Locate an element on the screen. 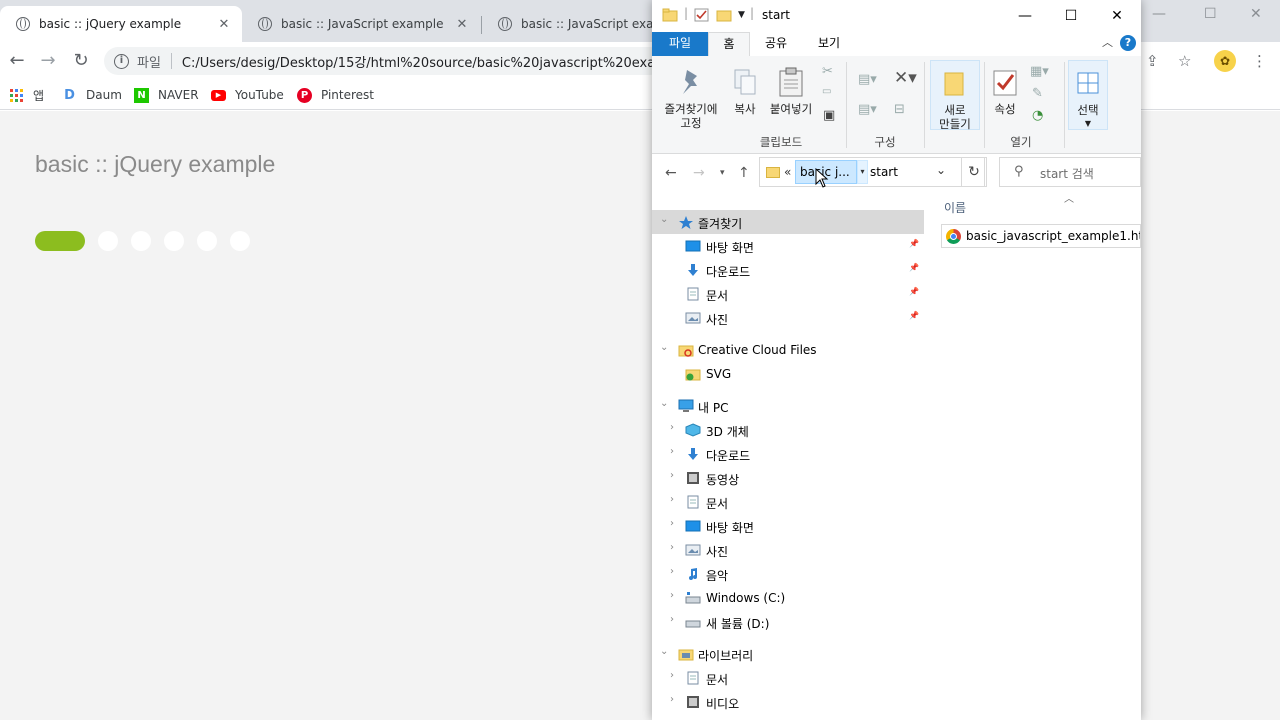  reload-icon: ↻ is located at coordinates (81, 61).